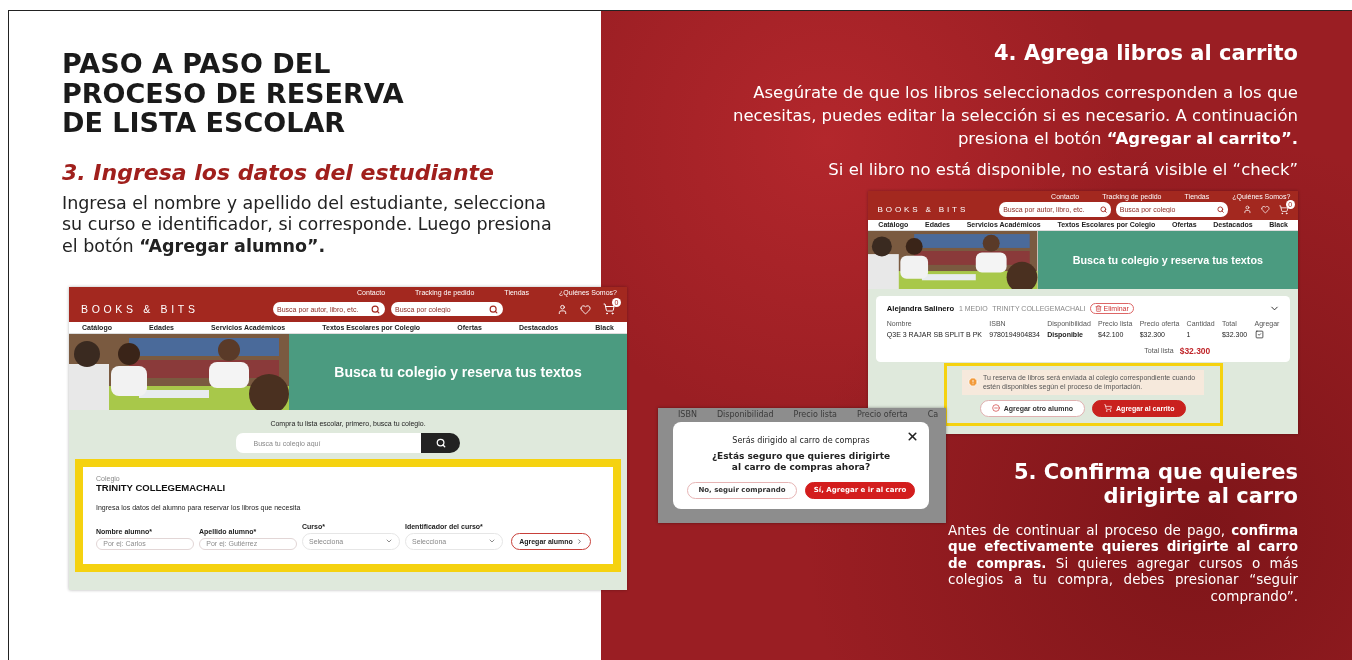 The image size is (1352, 660). Describe the element at coordinates (912, 436) in the screenshot. I see `close-button` at that location.